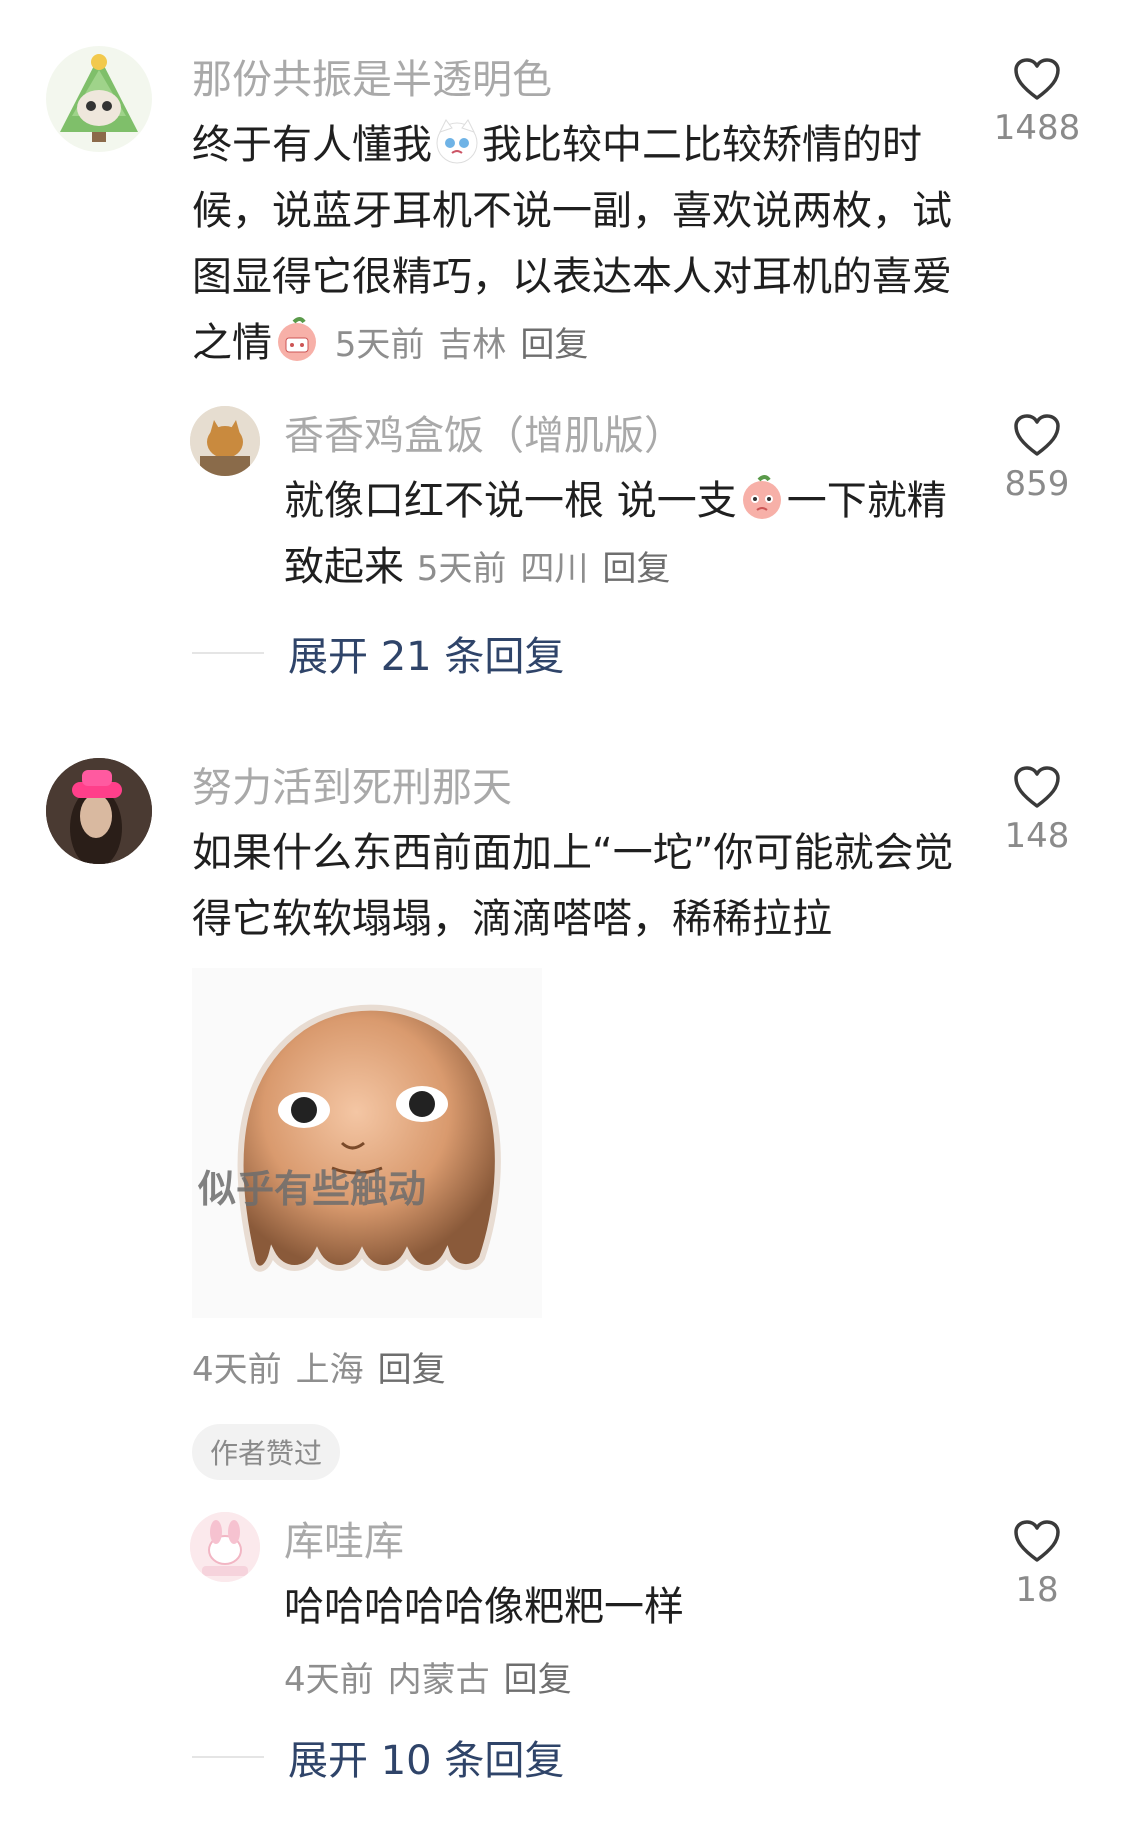 This screenshot has height=1828, width=1125. What do you see at coordinates (619, 535) in the screenshot?
I see `comment-text: 就像口红不说一根 说一支 一下就精致起来 5天前 四川 回复` at bounding box center [619, 535].